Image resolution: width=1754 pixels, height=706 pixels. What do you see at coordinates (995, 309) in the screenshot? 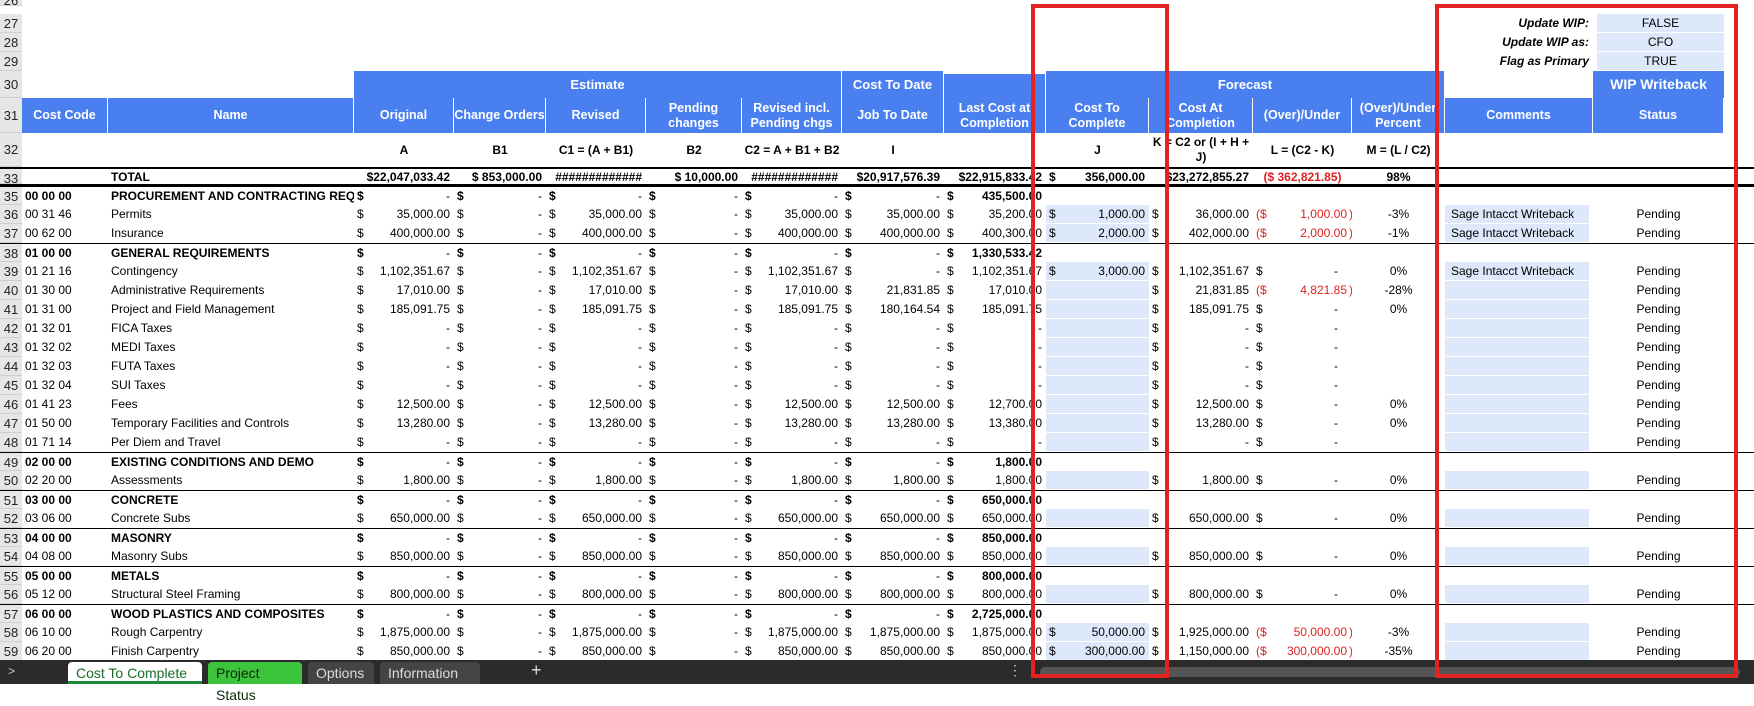
I see `cell-last: $185,091.75` at bounding box center [995, 309].